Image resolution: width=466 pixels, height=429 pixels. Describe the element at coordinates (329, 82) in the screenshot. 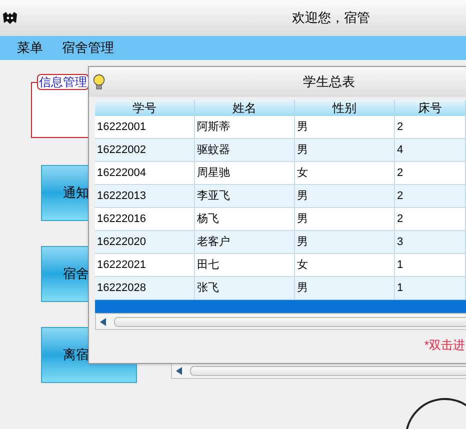

I see `dialog-title: 学生总表` at that location.